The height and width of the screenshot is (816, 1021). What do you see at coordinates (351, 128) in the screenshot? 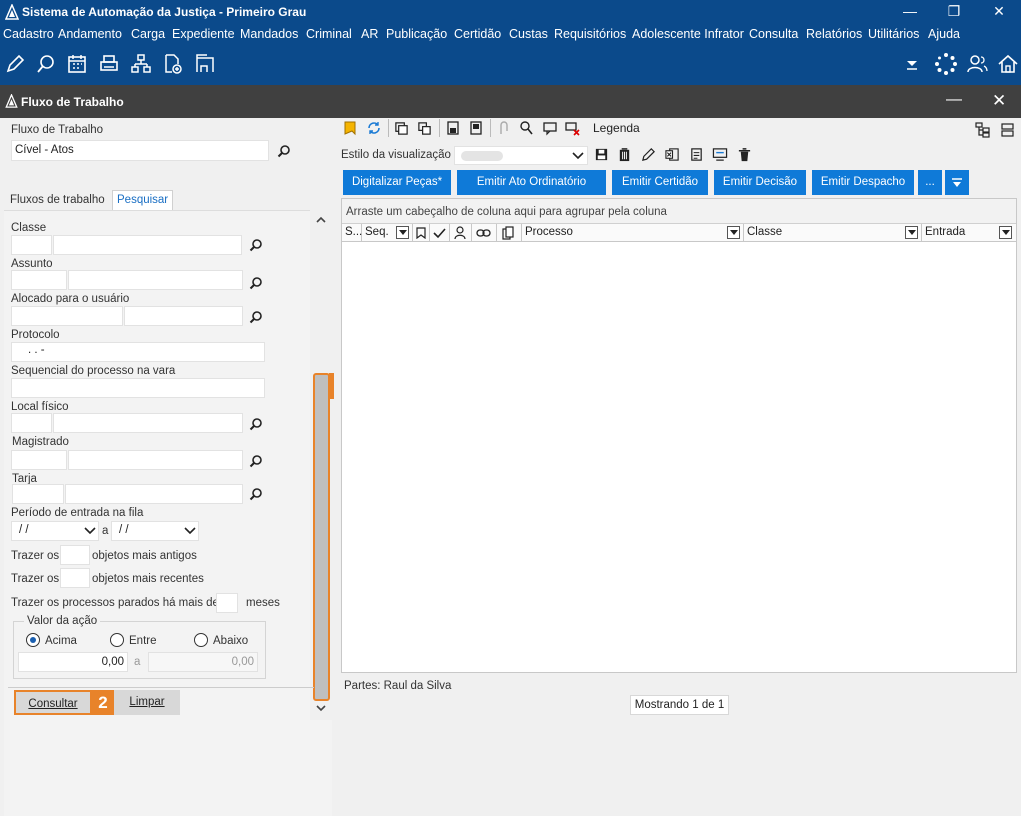
I see `folder-new-icon` at bounding box center [351, 128].